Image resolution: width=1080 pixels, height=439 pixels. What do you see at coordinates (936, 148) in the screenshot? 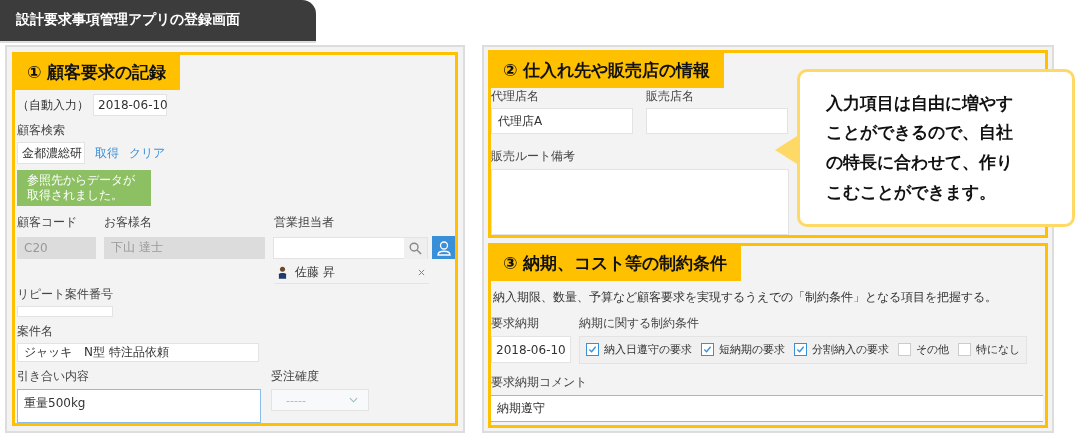
I see `callout-bubble: 入力項目は自由に増やすことができるので、自社の特長に合わせて、作りこむことができます。` at bounding box center [936, 148].